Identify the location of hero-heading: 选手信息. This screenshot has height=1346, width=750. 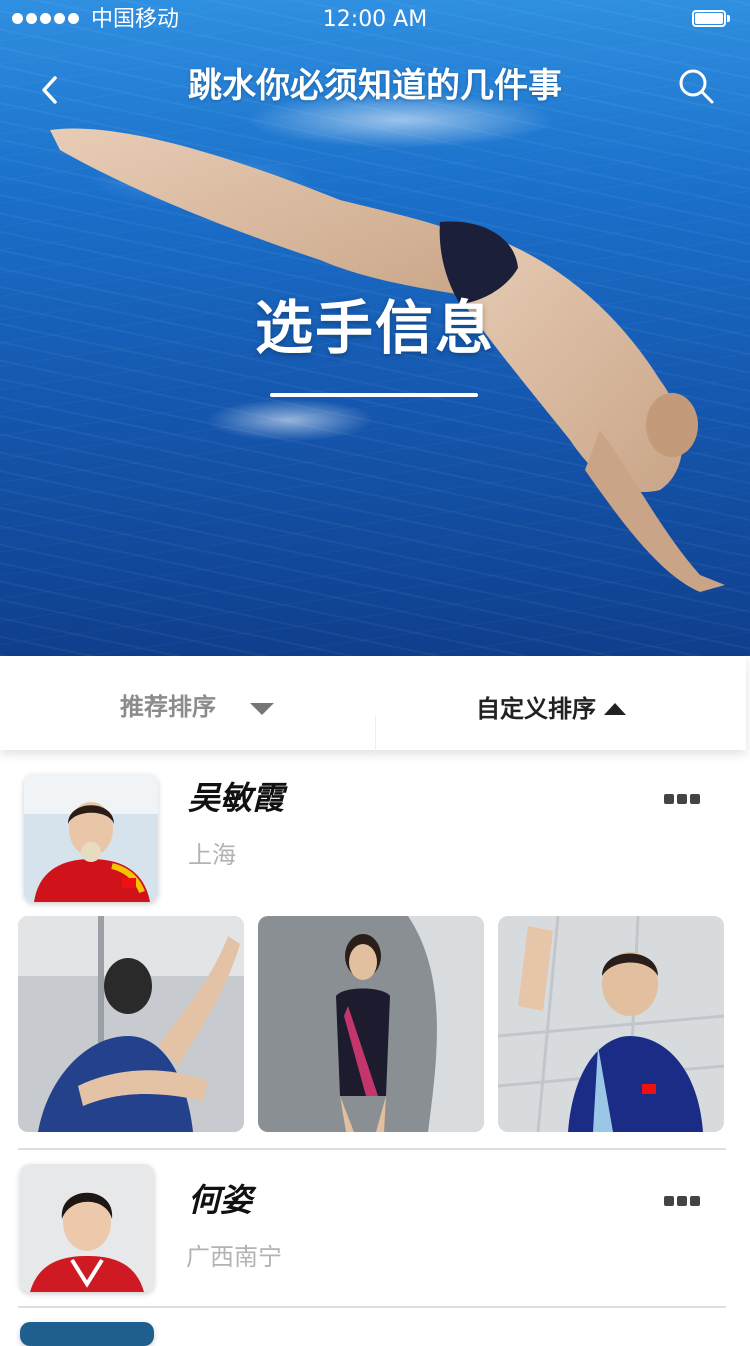
(374, 328).